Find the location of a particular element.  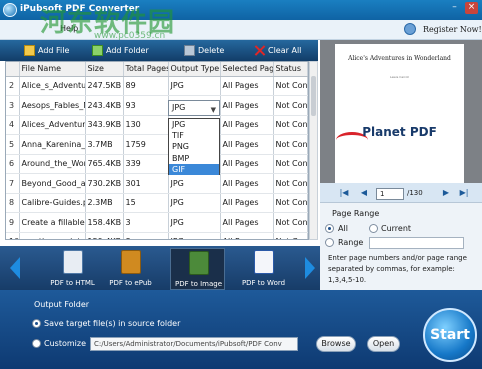

brand-logo: Planet PDF is located at coordinates (399, 132).